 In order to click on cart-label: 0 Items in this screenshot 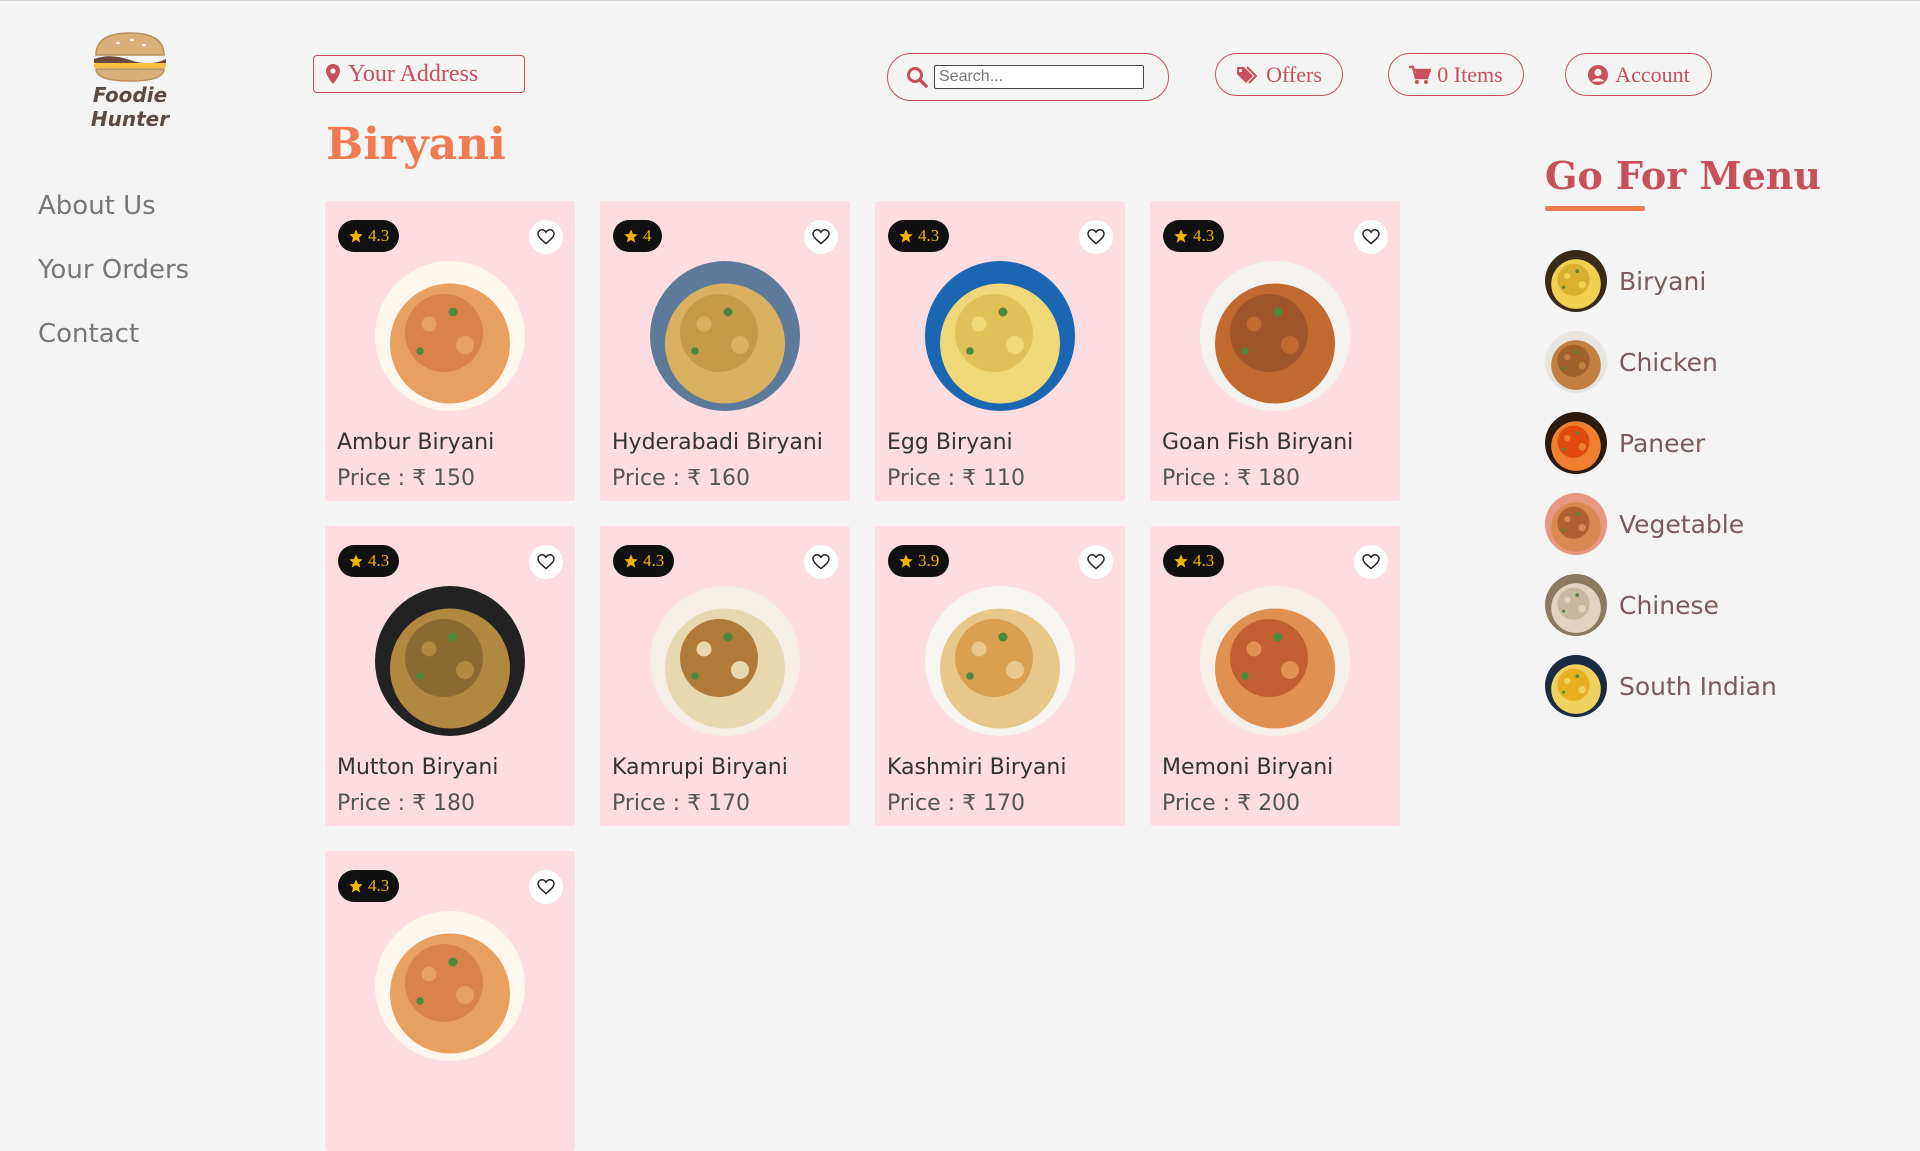, I will do `click(1470, 74)`.